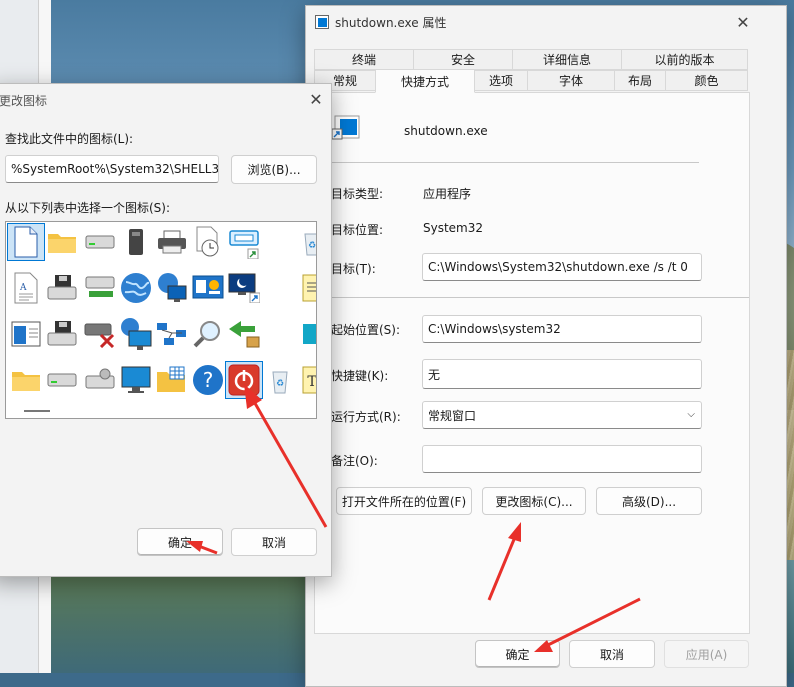 The height and width of the screenshot is (687, 794). Describe the element at coordinates (62, 242) in the screenshot. I see `folder-icon` at that location.